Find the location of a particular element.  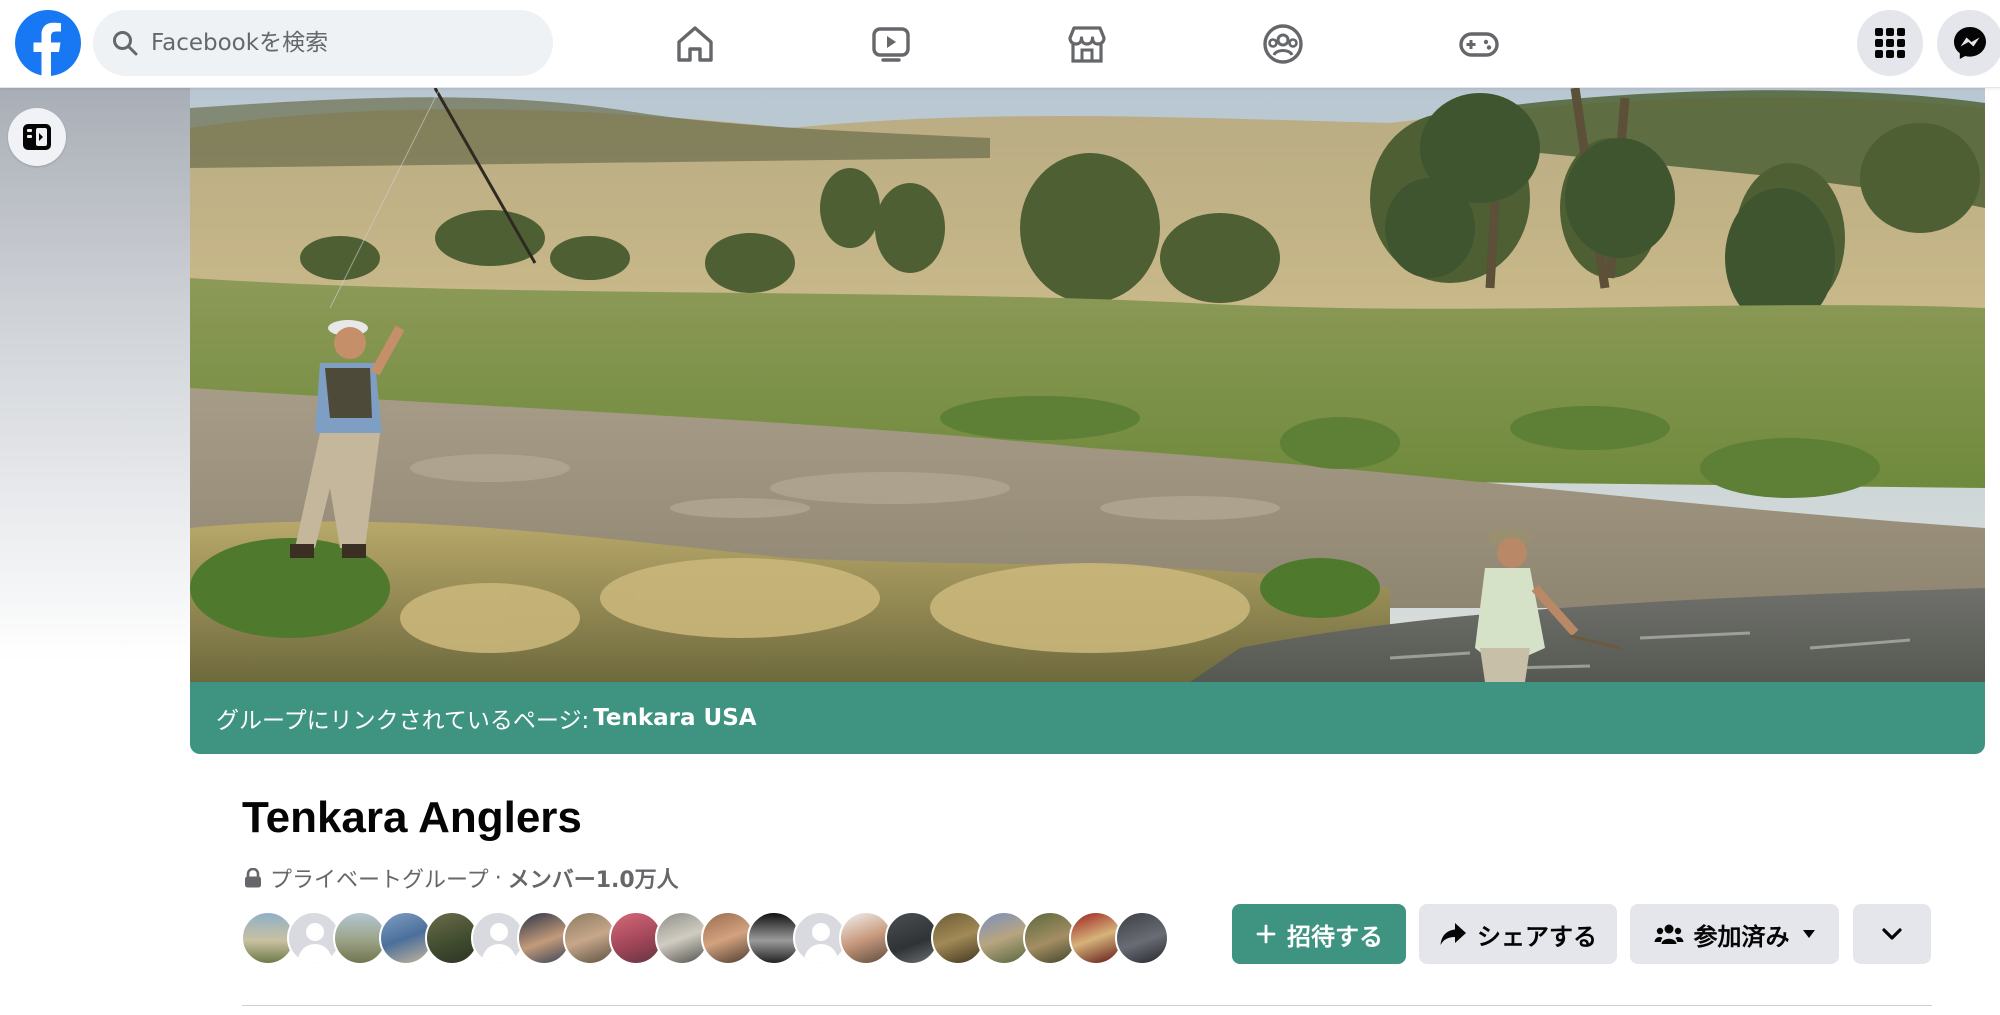

invite-button: 招待する is located at coordinates (1319, 934).